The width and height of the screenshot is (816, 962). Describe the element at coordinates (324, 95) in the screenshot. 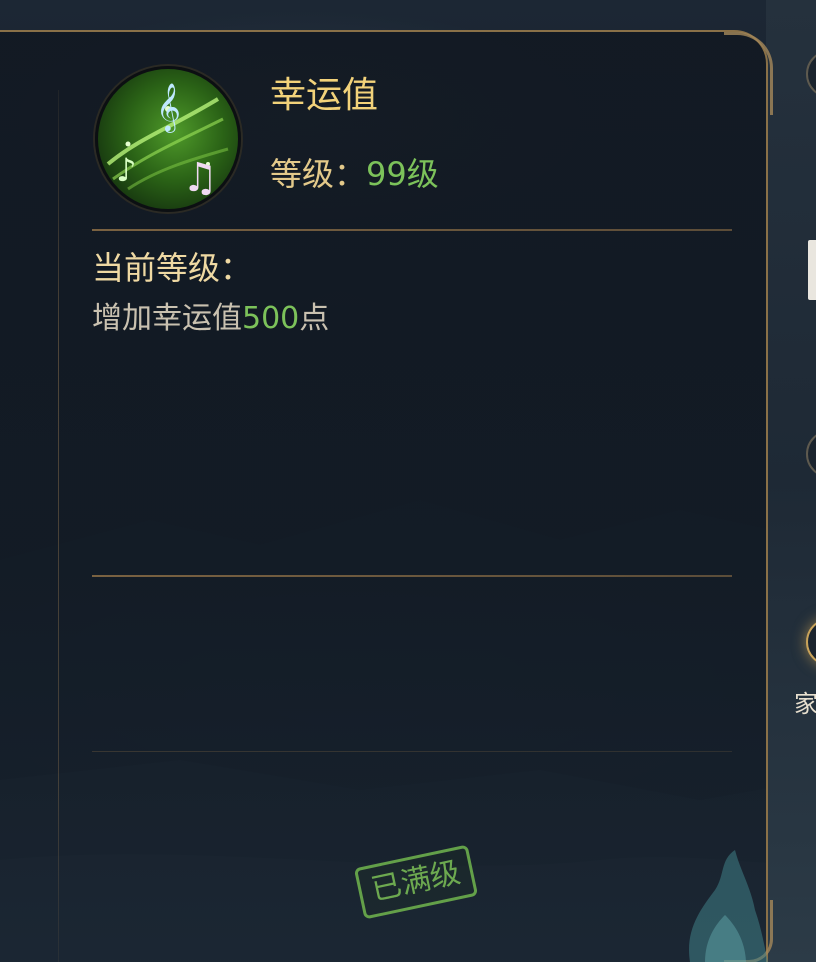

I see `skill-name: 幸运值` at that location.